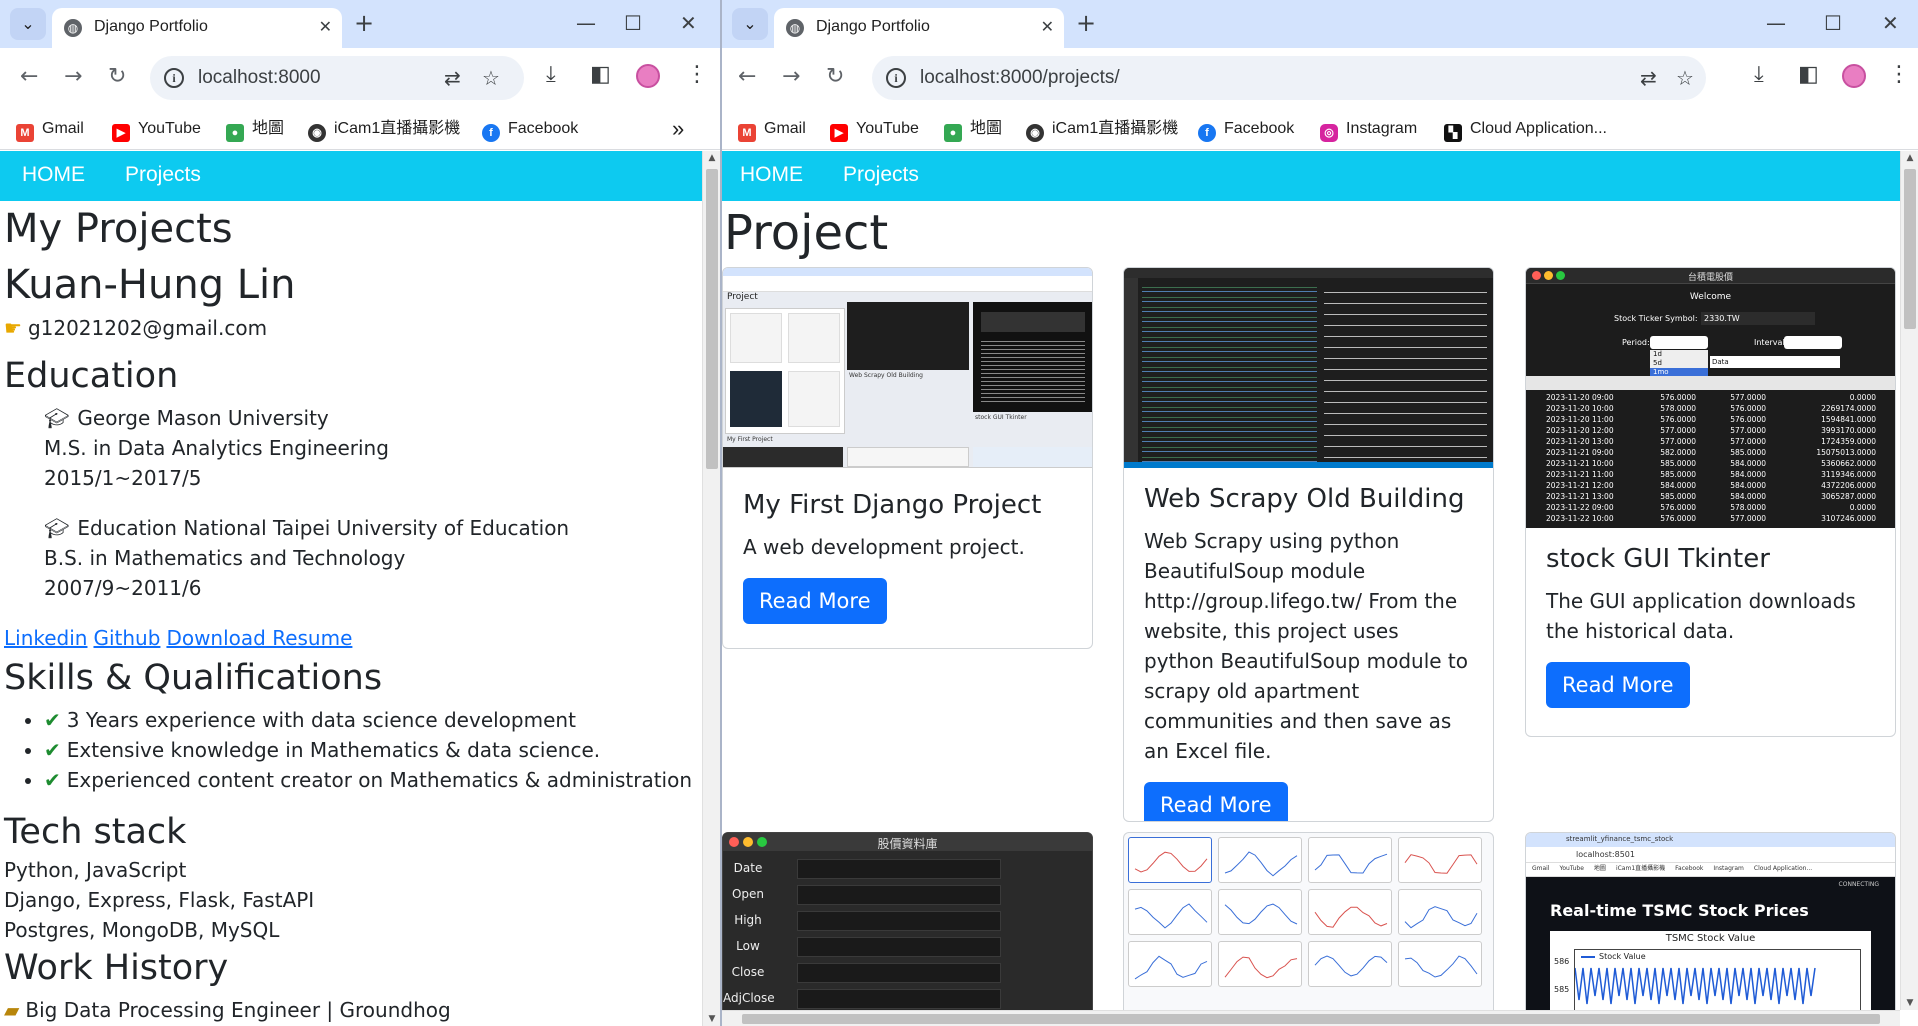 The height and width of the screenshot is (1026, 1918). What do you see at coordinates (678, 129) in the screenshot?
I see `more-bookmarks-button: »` at bounding box center [678, 129].